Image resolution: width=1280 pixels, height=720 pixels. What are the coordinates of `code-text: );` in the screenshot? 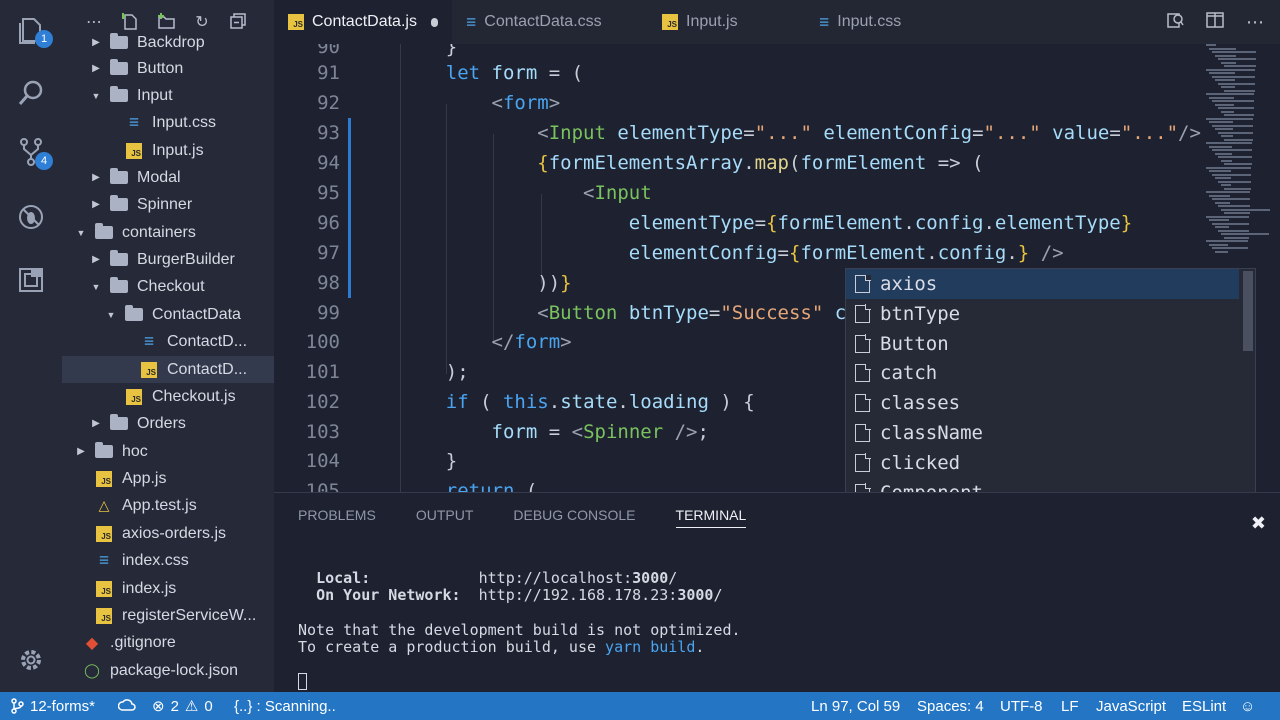 It's located at (434, 372).